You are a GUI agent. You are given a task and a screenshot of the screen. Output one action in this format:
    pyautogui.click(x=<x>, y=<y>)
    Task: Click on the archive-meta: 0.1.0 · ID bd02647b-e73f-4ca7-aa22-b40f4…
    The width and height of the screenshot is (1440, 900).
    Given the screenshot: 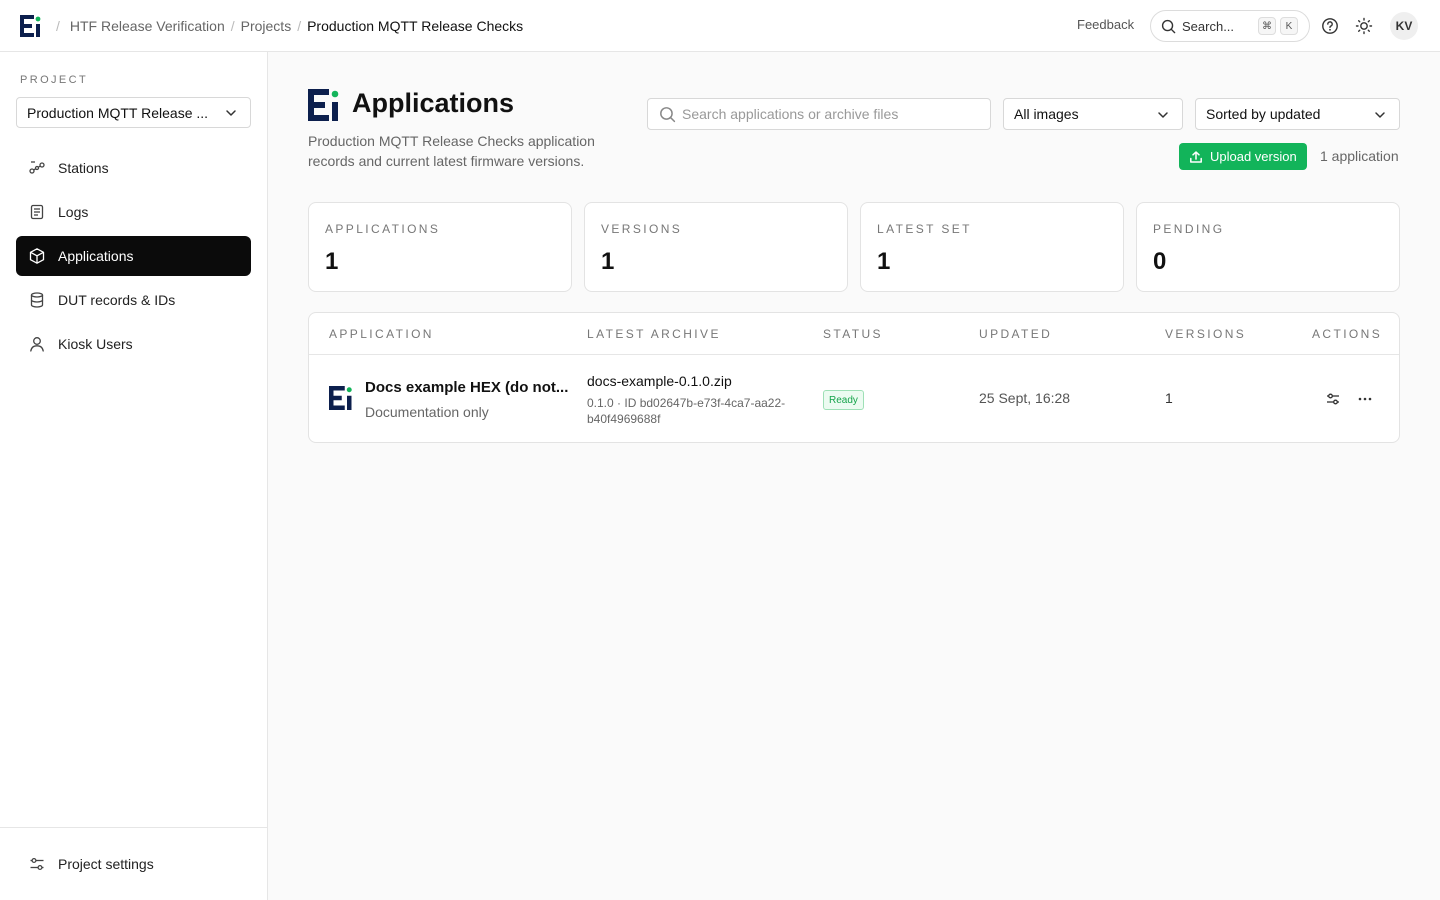 What is the action you would take?
    pyautogui.click(x=686, y=411)
    